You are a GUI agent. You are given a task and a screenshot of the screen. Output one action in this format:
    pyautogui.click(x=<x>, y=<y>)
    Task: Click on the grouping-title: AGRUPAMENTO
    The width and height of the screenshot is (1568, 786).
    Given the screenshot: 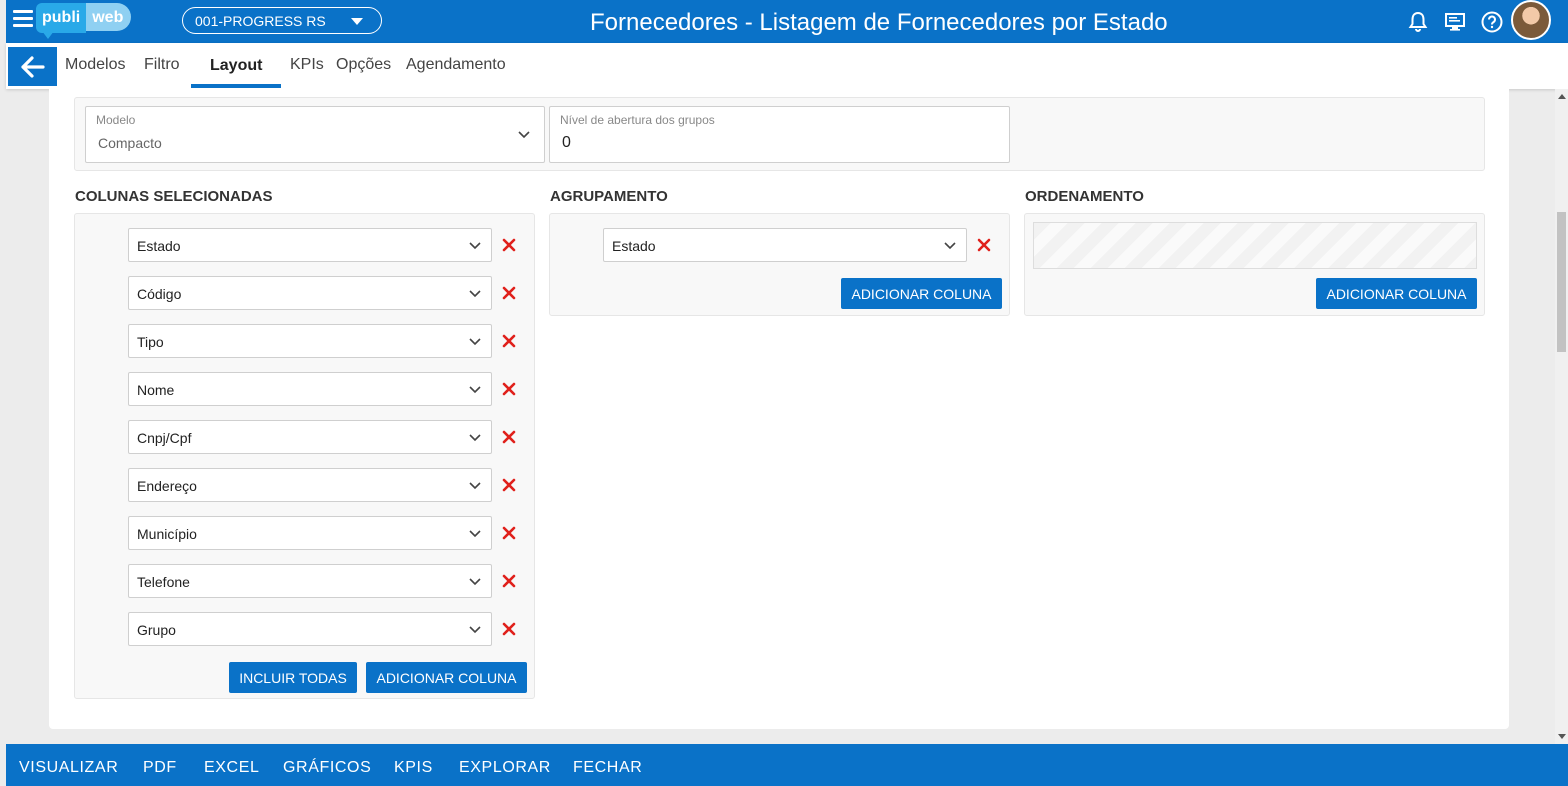 What is the action you would take?
    pyautogui.click(x=609, y=196)
    